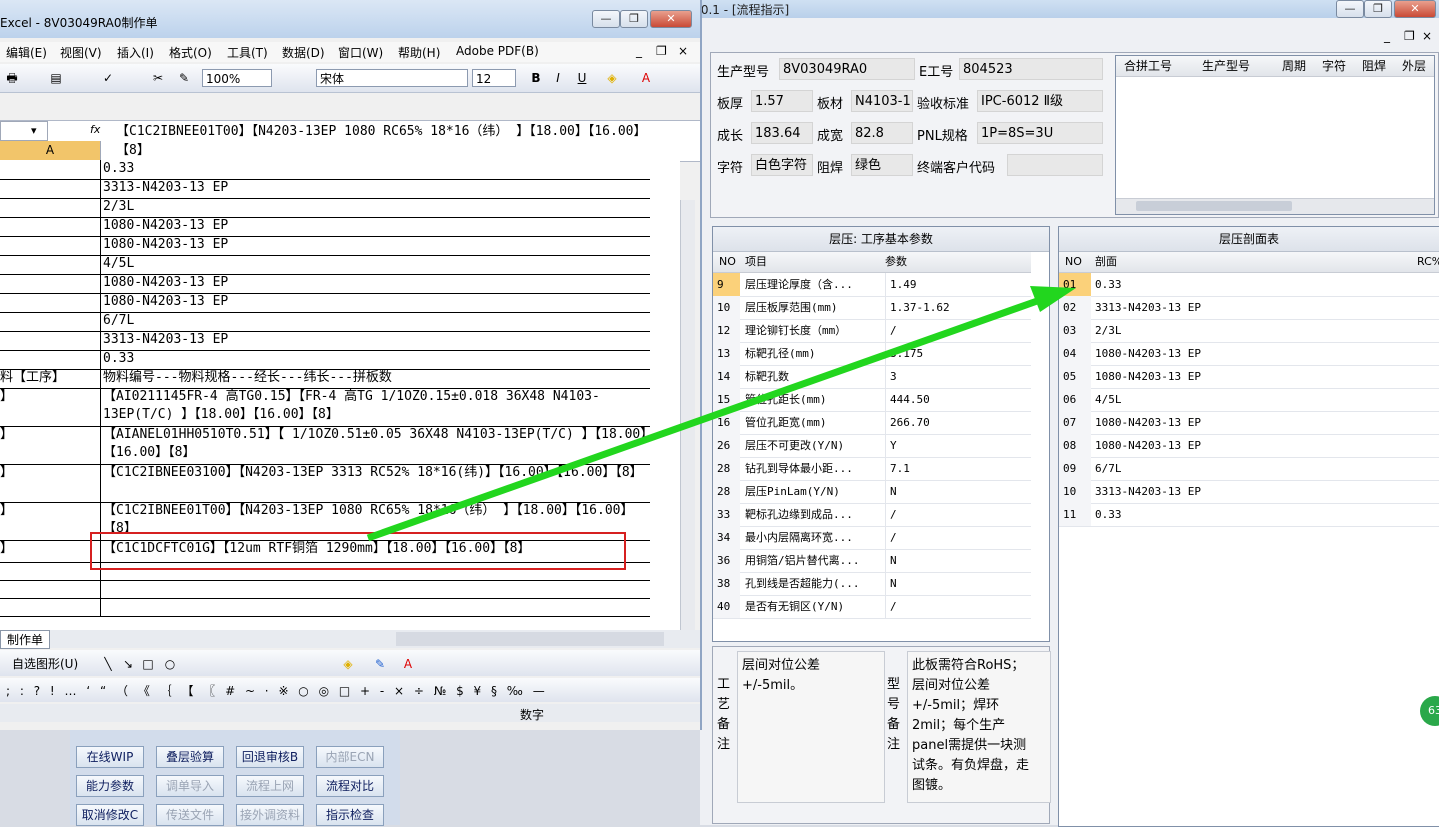 This screenshot has height=827, width=1439. What do you see at coordinates (704, 419) in the screenshot?
I see `annotation-arrow-line` at bounding box center [704, 419].